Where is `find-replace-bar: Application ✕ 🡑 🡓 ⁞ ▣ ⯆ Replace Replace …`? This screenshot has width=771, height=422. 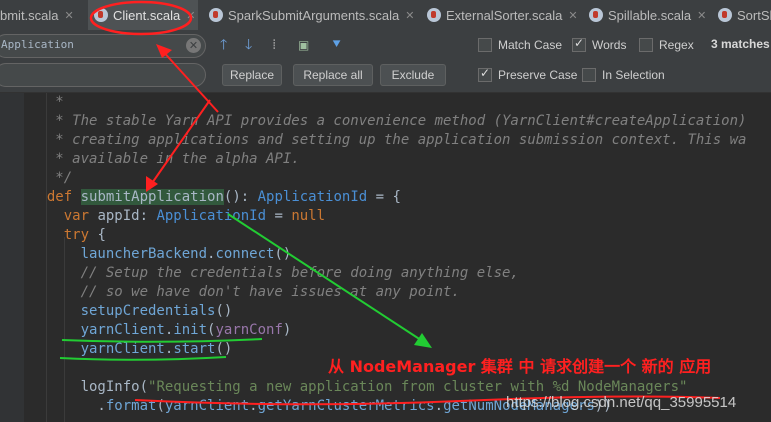 find-replace-bar: Application ✕ 🡑 🡓 ⁞ ▣ ⯆ Replace Replace … is located at coordinates (385, 61).